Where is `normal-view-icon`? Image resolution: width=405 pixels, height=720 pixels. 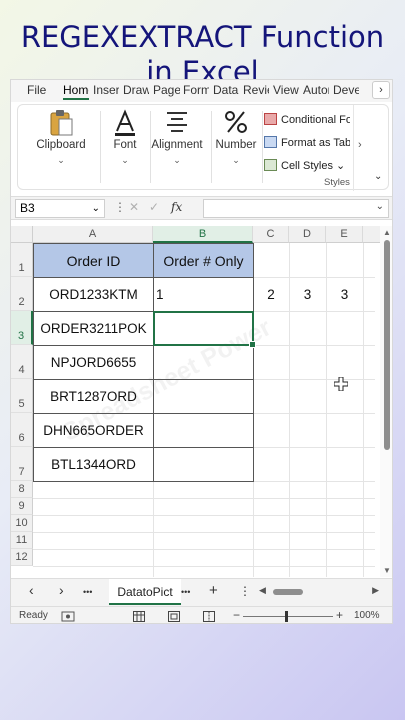 normal-view-icon is located at coordinates (139, 616).